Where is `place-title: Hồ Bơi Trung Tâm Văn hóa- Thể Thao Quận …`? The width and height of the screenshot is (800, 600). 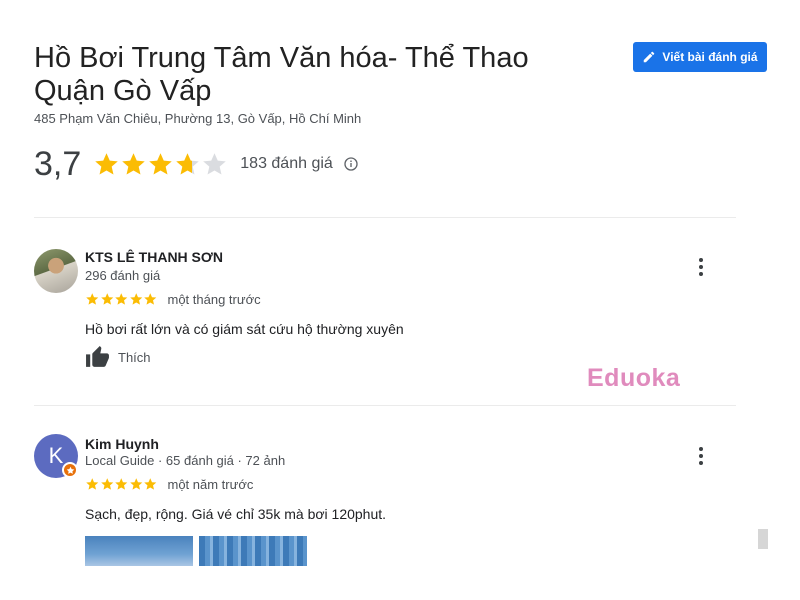
place-title: Hồ Bơi Trung Tâm Văn hóa- Thể Thao Quận … is located at coordinates (281, 74).